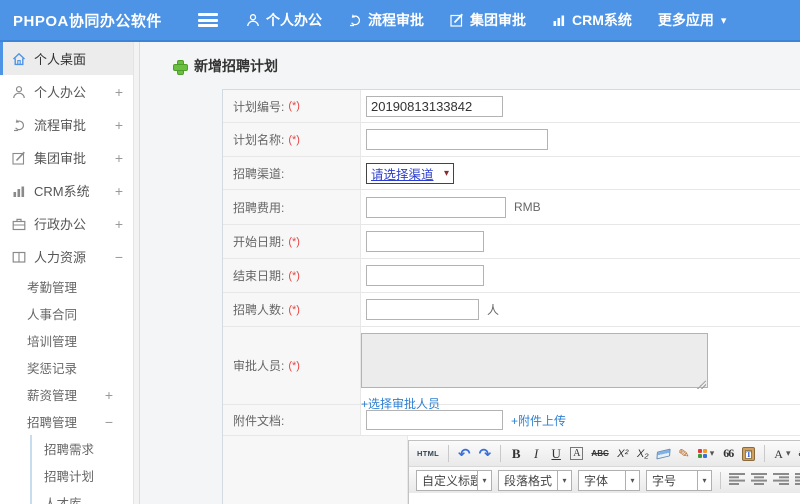 The image size is (800, 504). I want to click on sidebar-item-hr-contract: 人事合同, so click(69, 313).